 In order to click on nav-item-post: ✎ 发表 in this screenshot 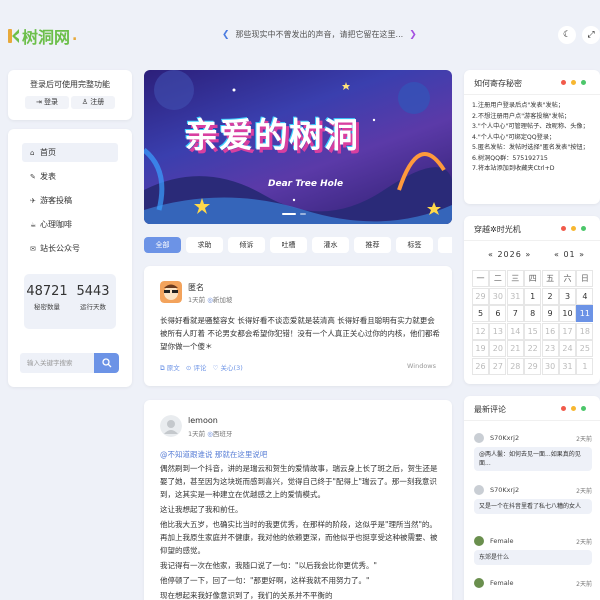, I will do `click(70, 176)`.